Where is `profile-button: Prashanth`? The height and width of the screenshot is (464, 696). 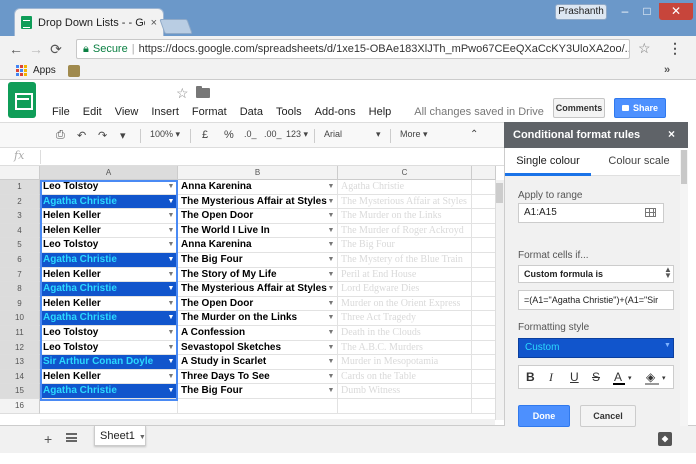 profile-button: Prashanth is located at coordinates (581, 12).